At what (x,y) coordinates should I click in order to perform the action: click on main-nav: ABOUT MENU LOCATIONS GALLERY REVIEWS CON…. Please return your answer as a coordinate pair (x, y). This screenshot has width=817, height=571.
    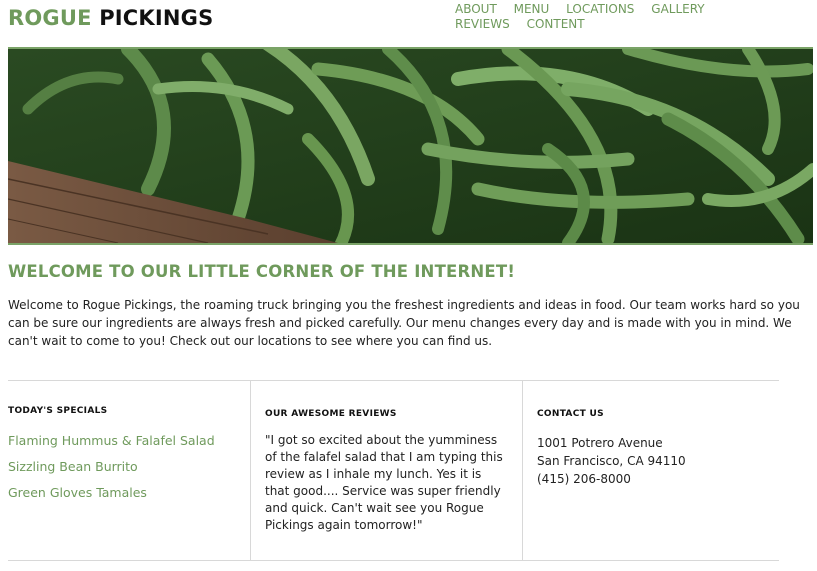
    Looking at the image, I should click on (620, 17).